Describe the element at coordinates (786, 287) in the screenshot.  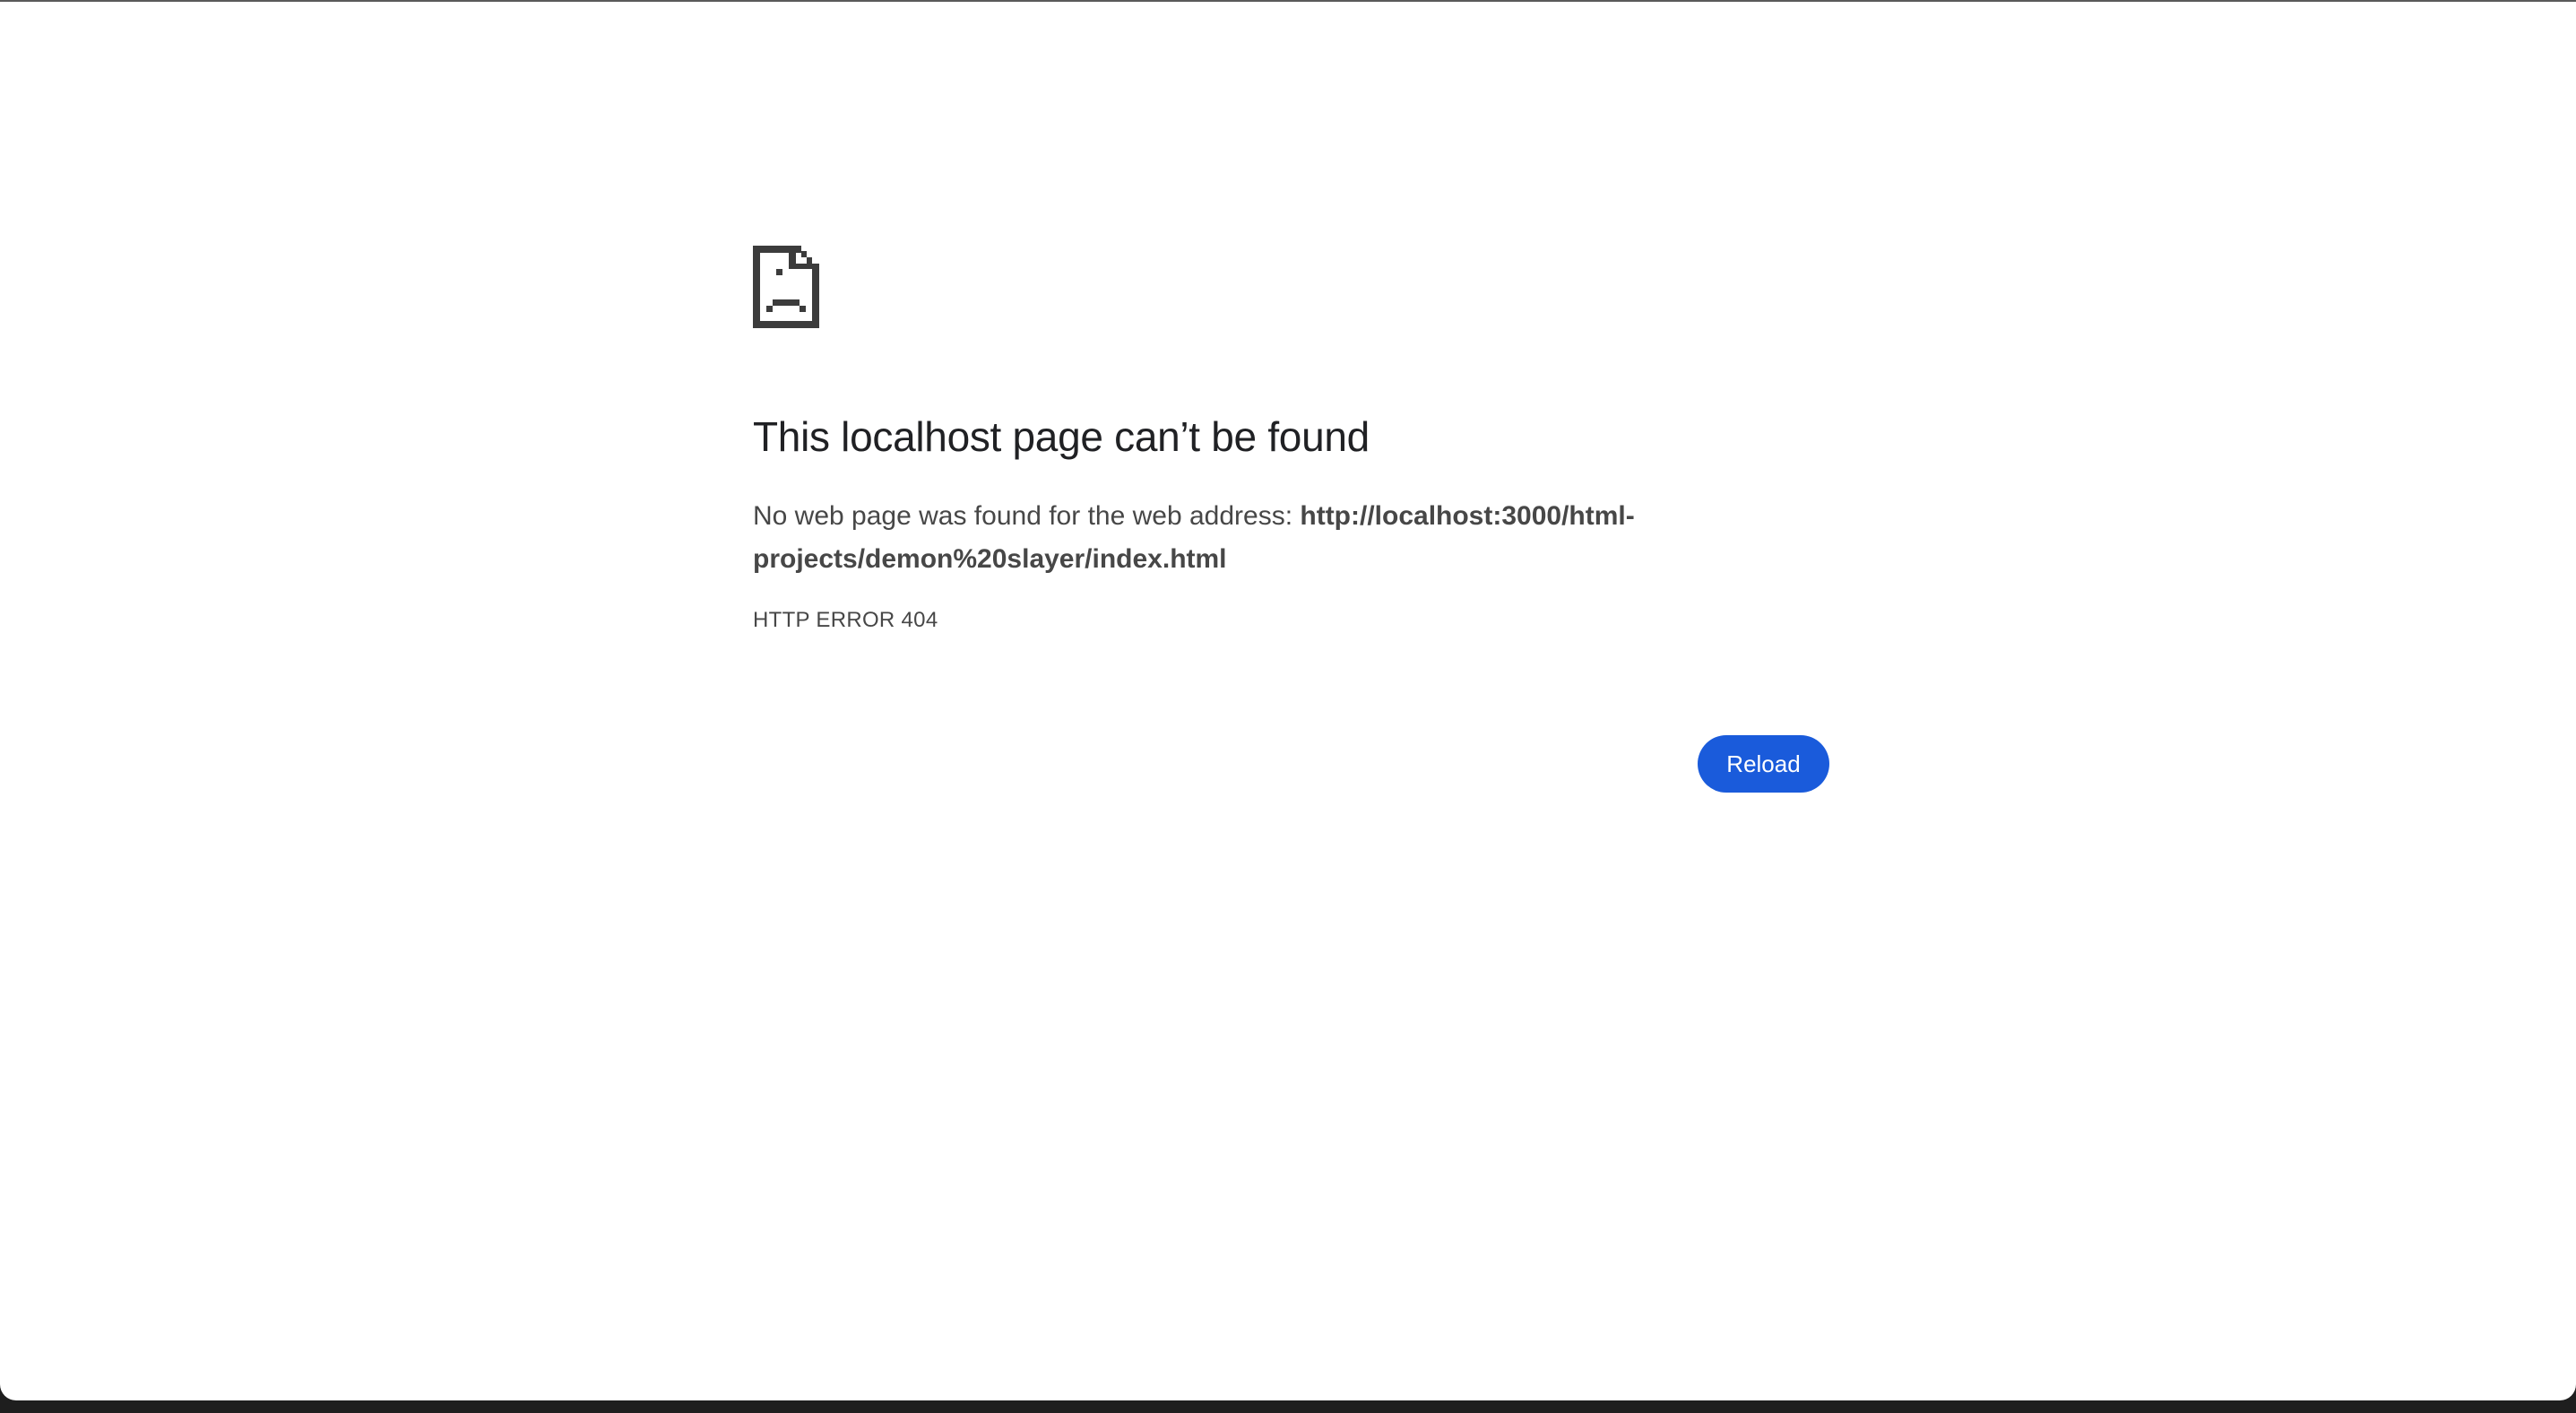
I see `sad-page-icon` at that location.